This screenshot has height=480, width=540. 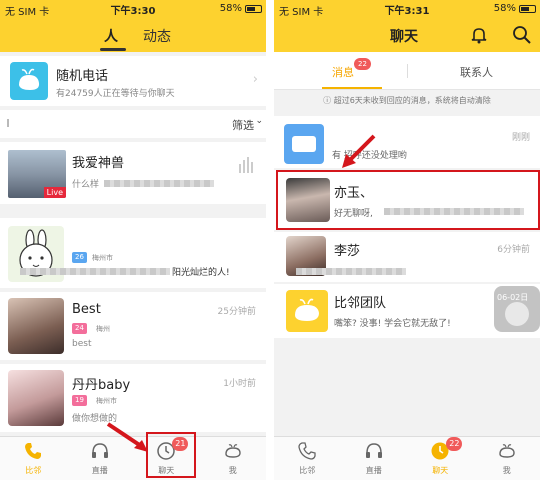 I want to click on segment-underline, so click(x=352, y=88).